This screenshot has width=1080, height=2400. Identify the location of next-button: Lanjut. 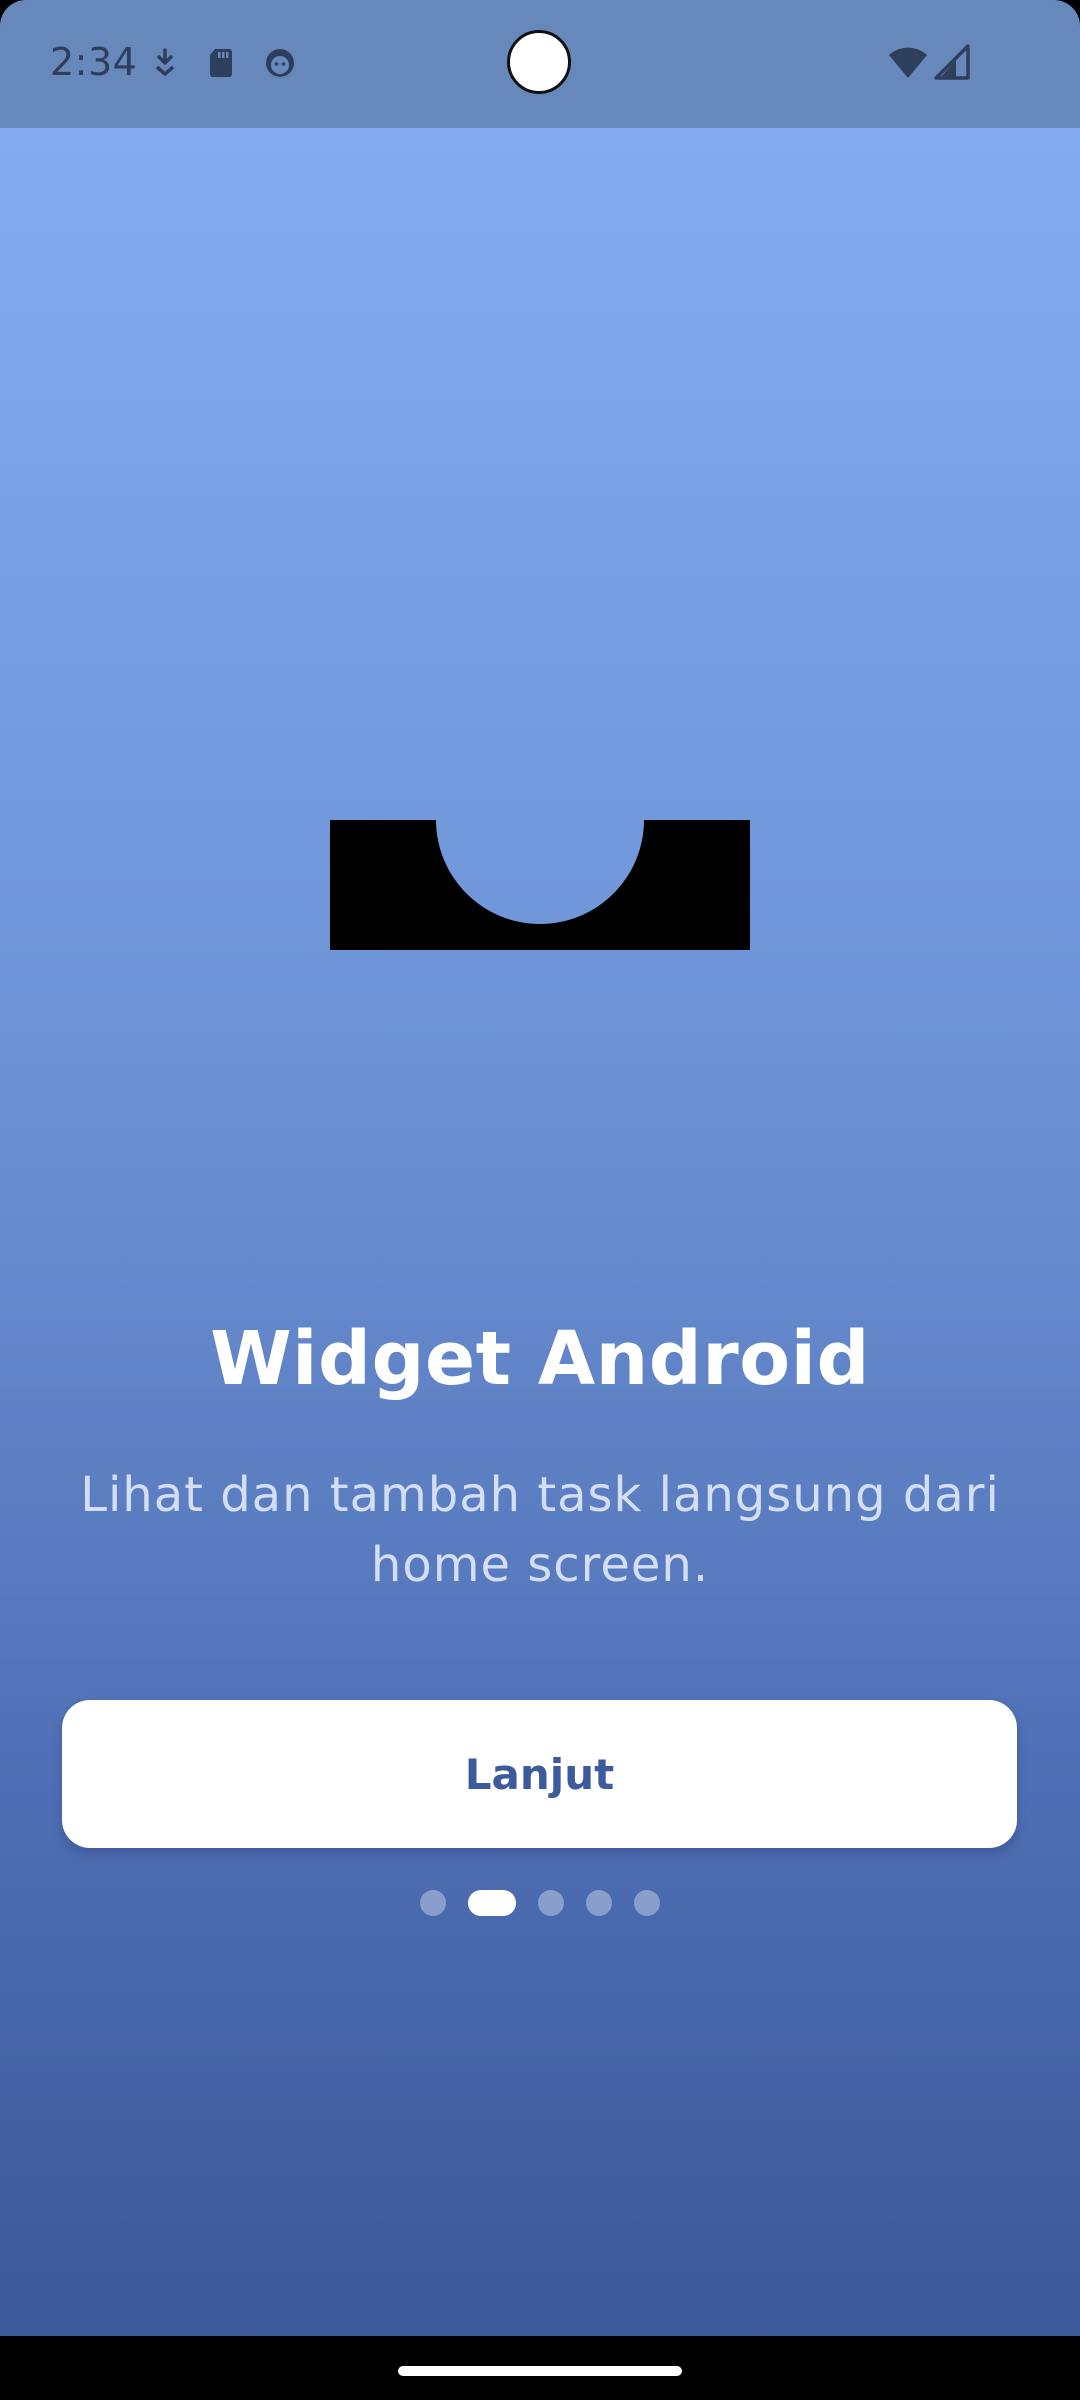
(539, 1774).